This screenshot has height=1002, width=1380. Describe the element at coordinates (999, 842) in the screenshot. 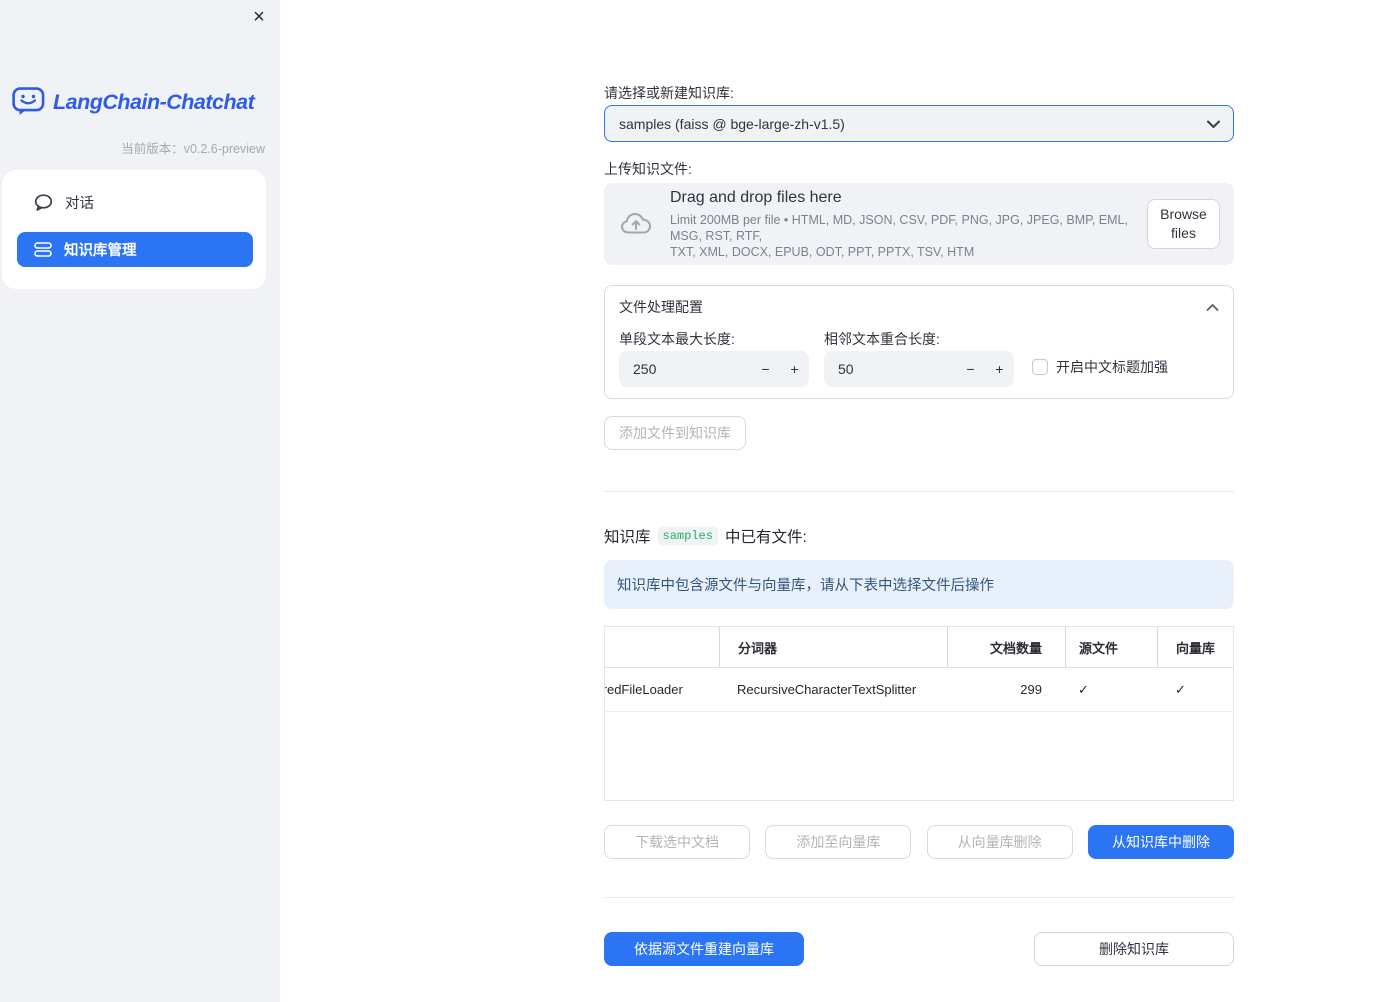

I see `delete-from-vector-store-button: 从向量库删除` at that location.